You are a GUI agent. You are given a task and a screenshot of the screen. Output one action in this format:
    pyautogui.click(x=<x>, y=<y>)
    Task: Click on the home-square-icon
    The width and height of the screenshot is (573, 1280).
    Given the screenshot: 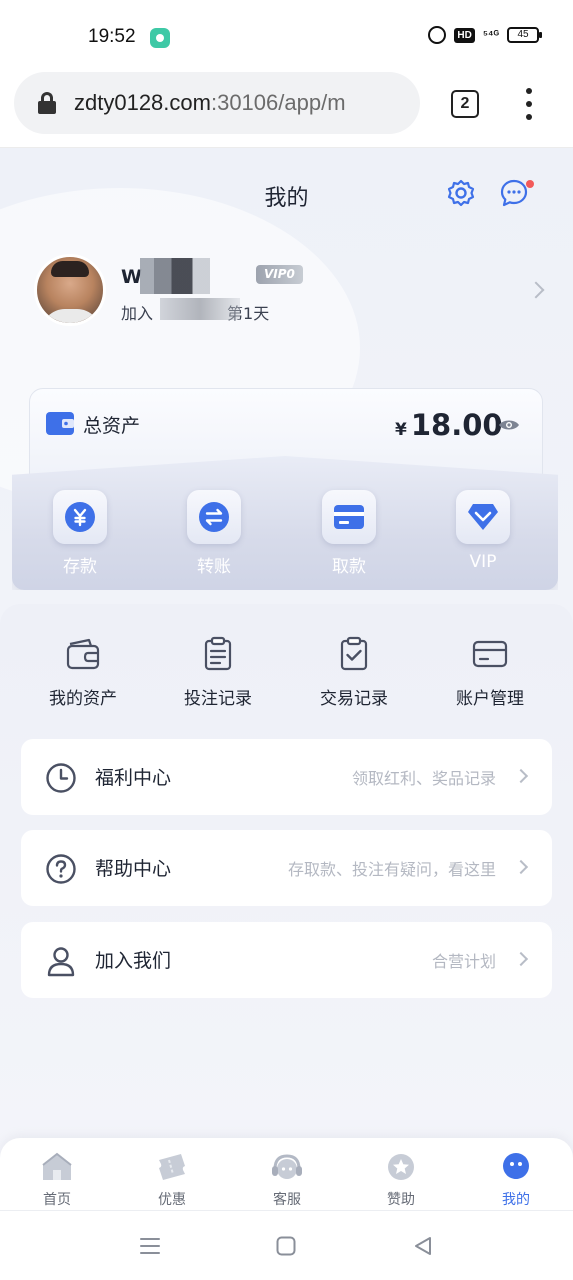 What is the action you would take?
    pyautogui.click(x=286, y=1246)
    